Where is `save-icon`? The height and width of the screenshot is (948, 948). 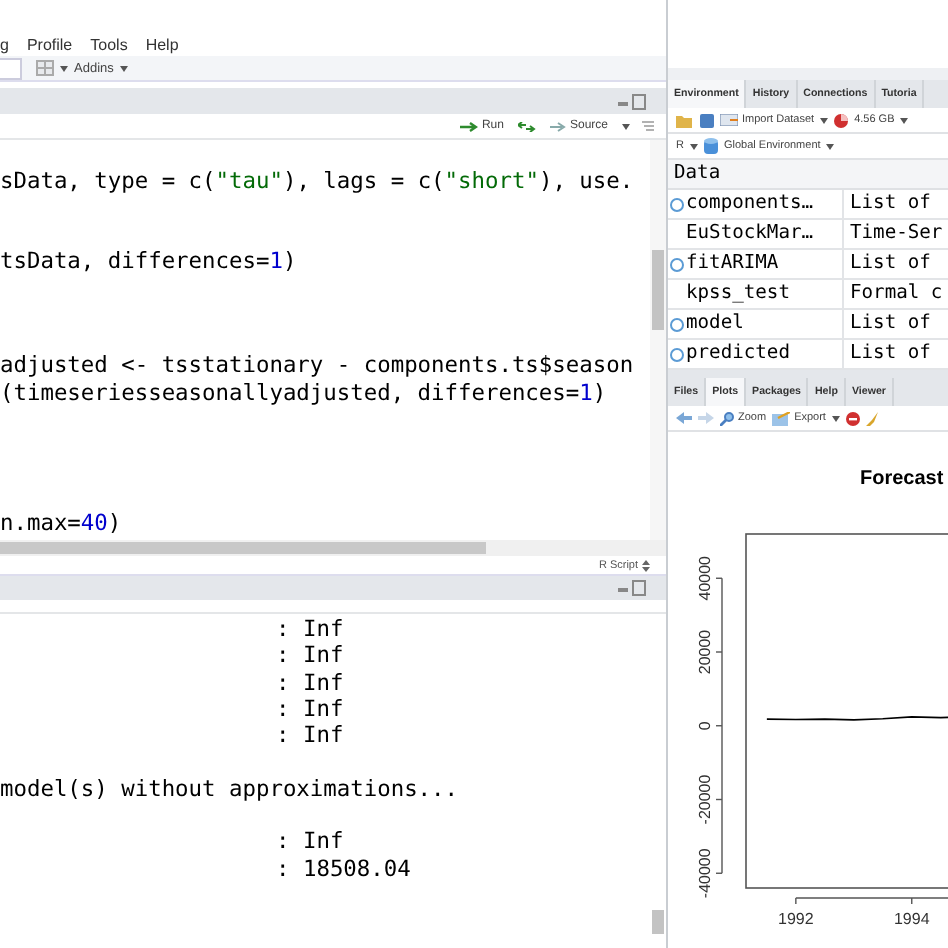 save-icon is located at coordinates (707, 120).